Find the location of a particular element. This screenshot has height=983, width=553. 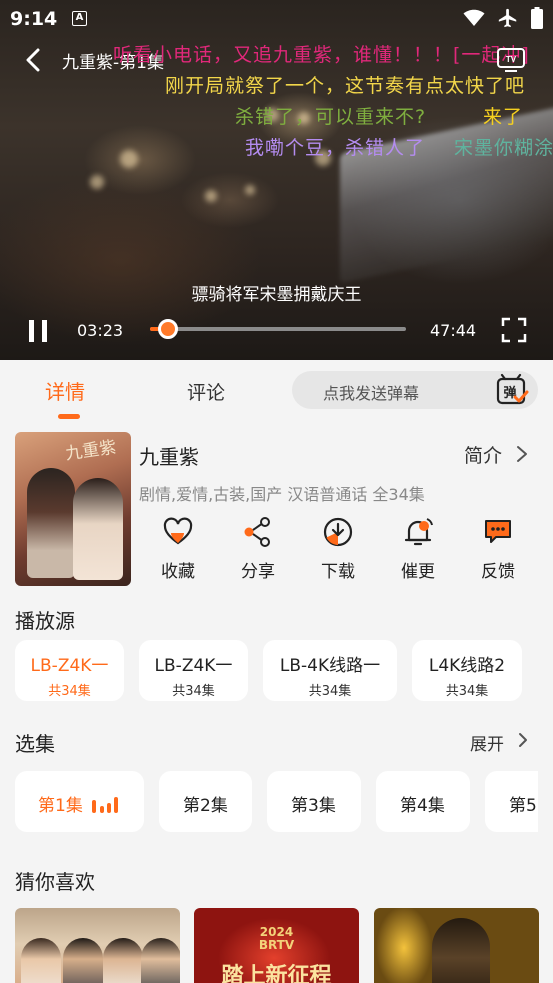

episode-label: 第5 is located at coordinates (523, 806).